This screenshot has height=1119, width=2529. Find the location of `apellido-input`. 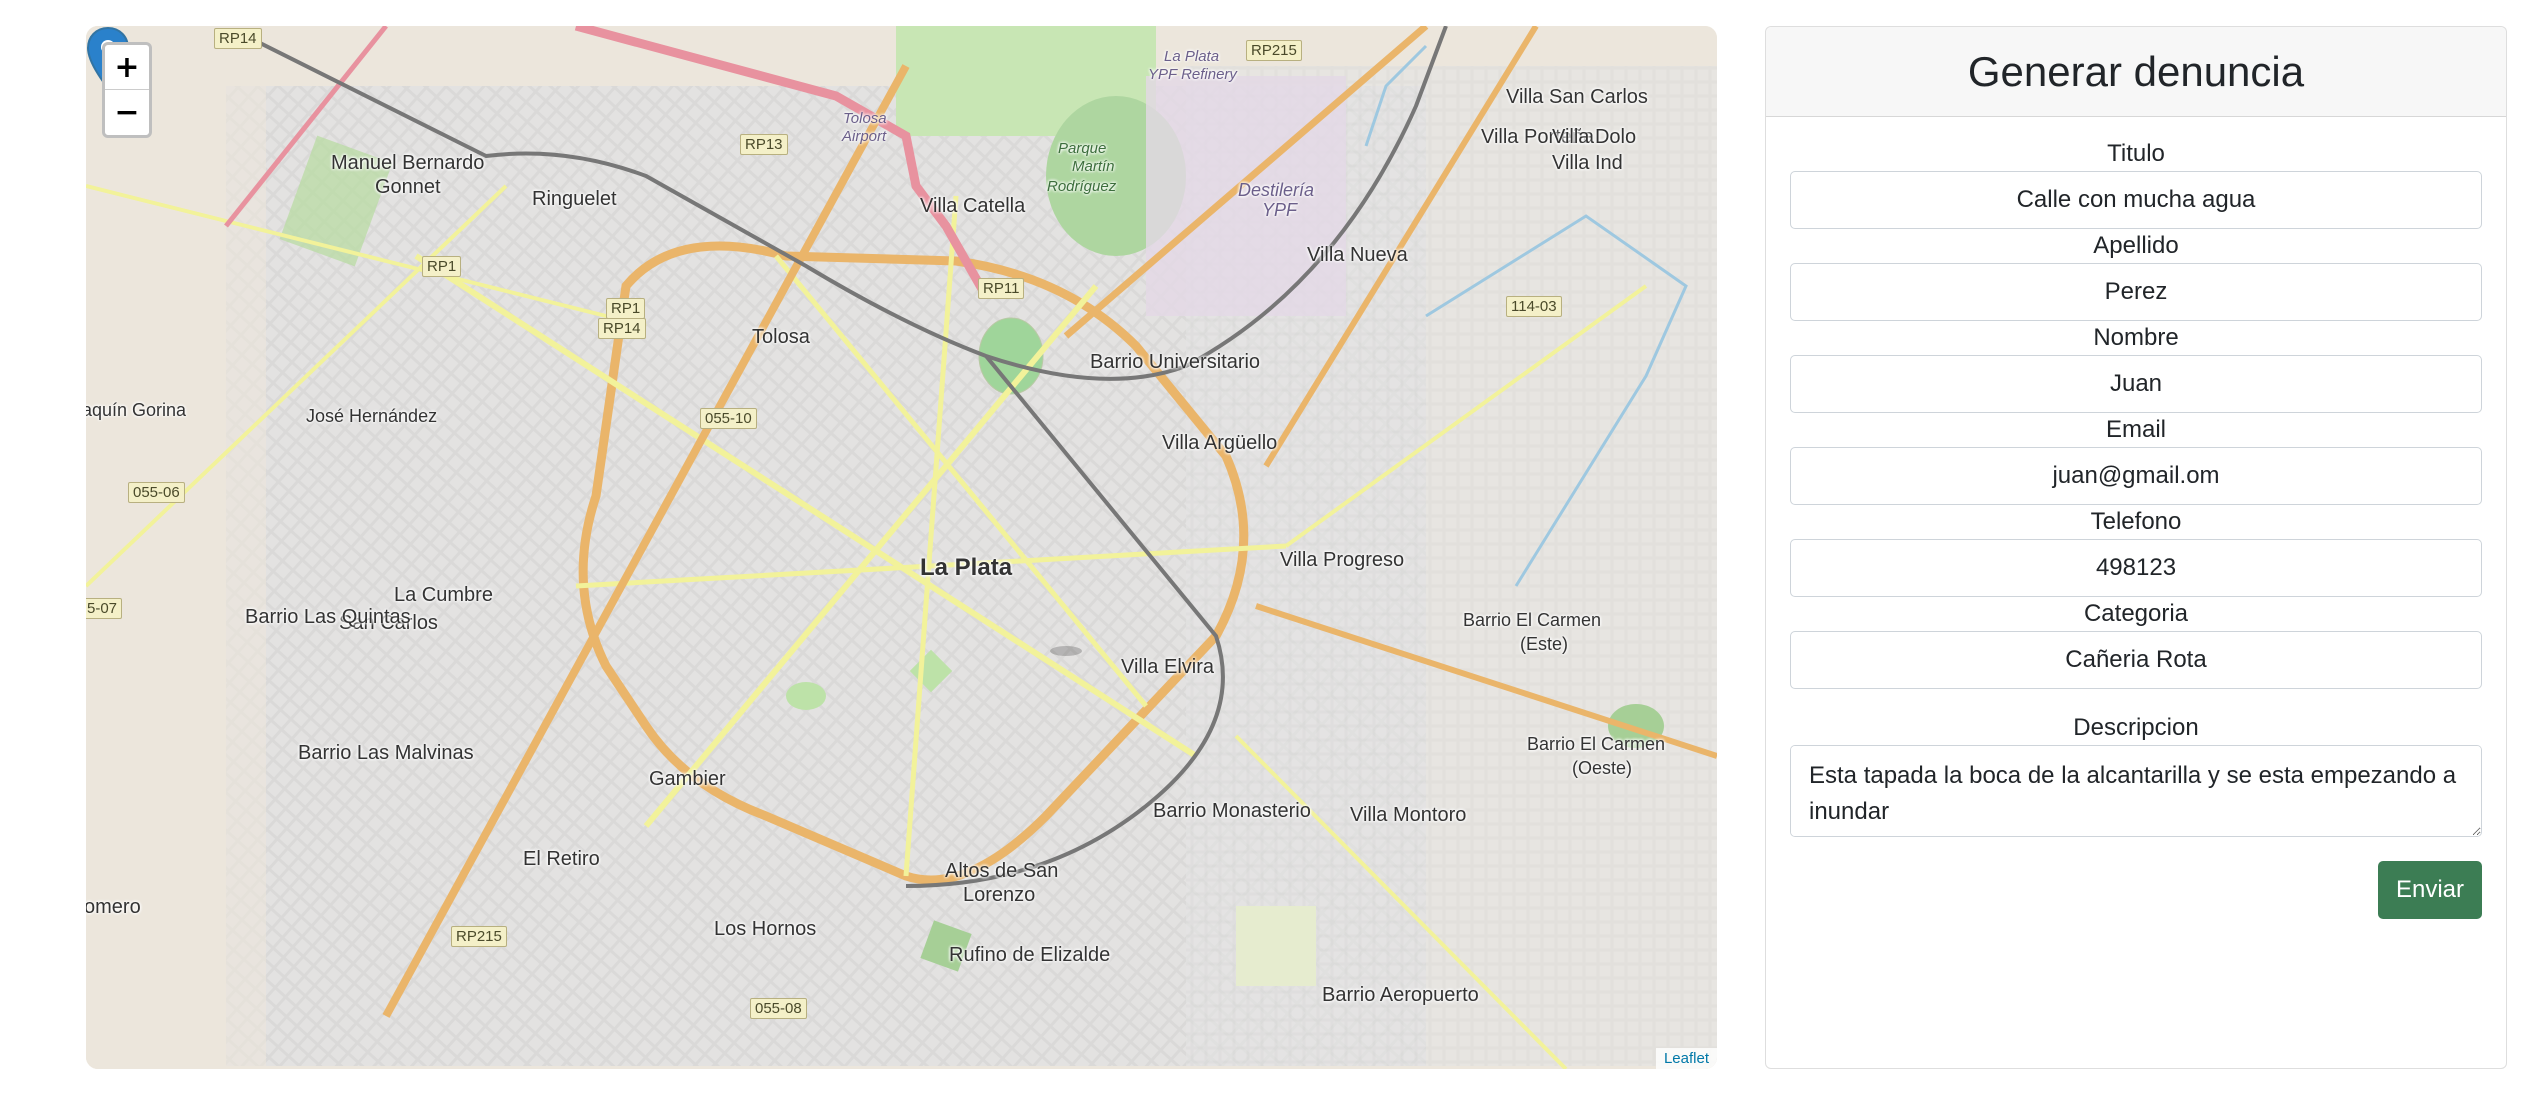

apellido-input is located at coordinates (2136, 292).